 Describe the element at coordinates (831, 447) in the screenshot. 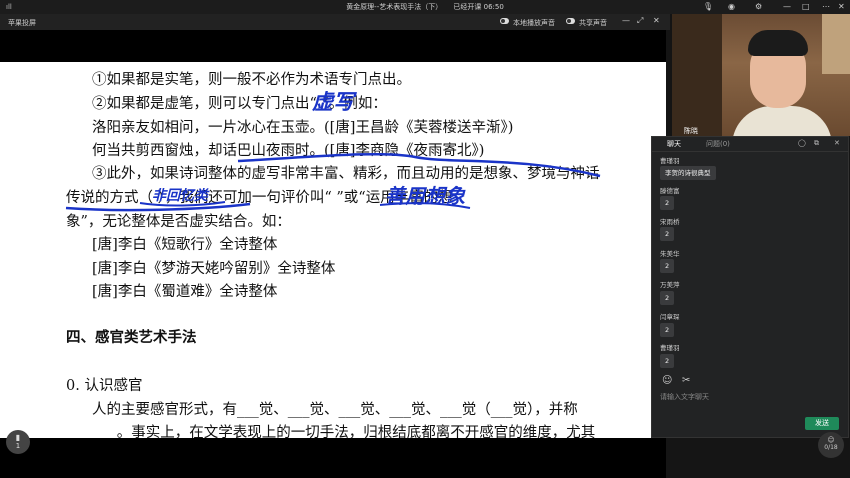

I see `counter-value: 0/18` at that location.